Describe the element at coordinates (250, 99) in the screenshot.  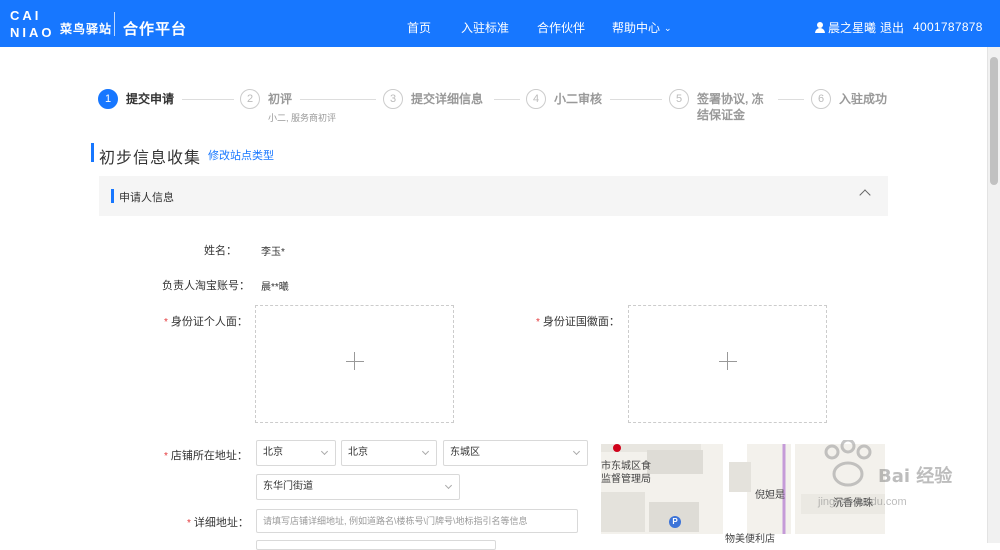
I see `step-number: 2` at that location.